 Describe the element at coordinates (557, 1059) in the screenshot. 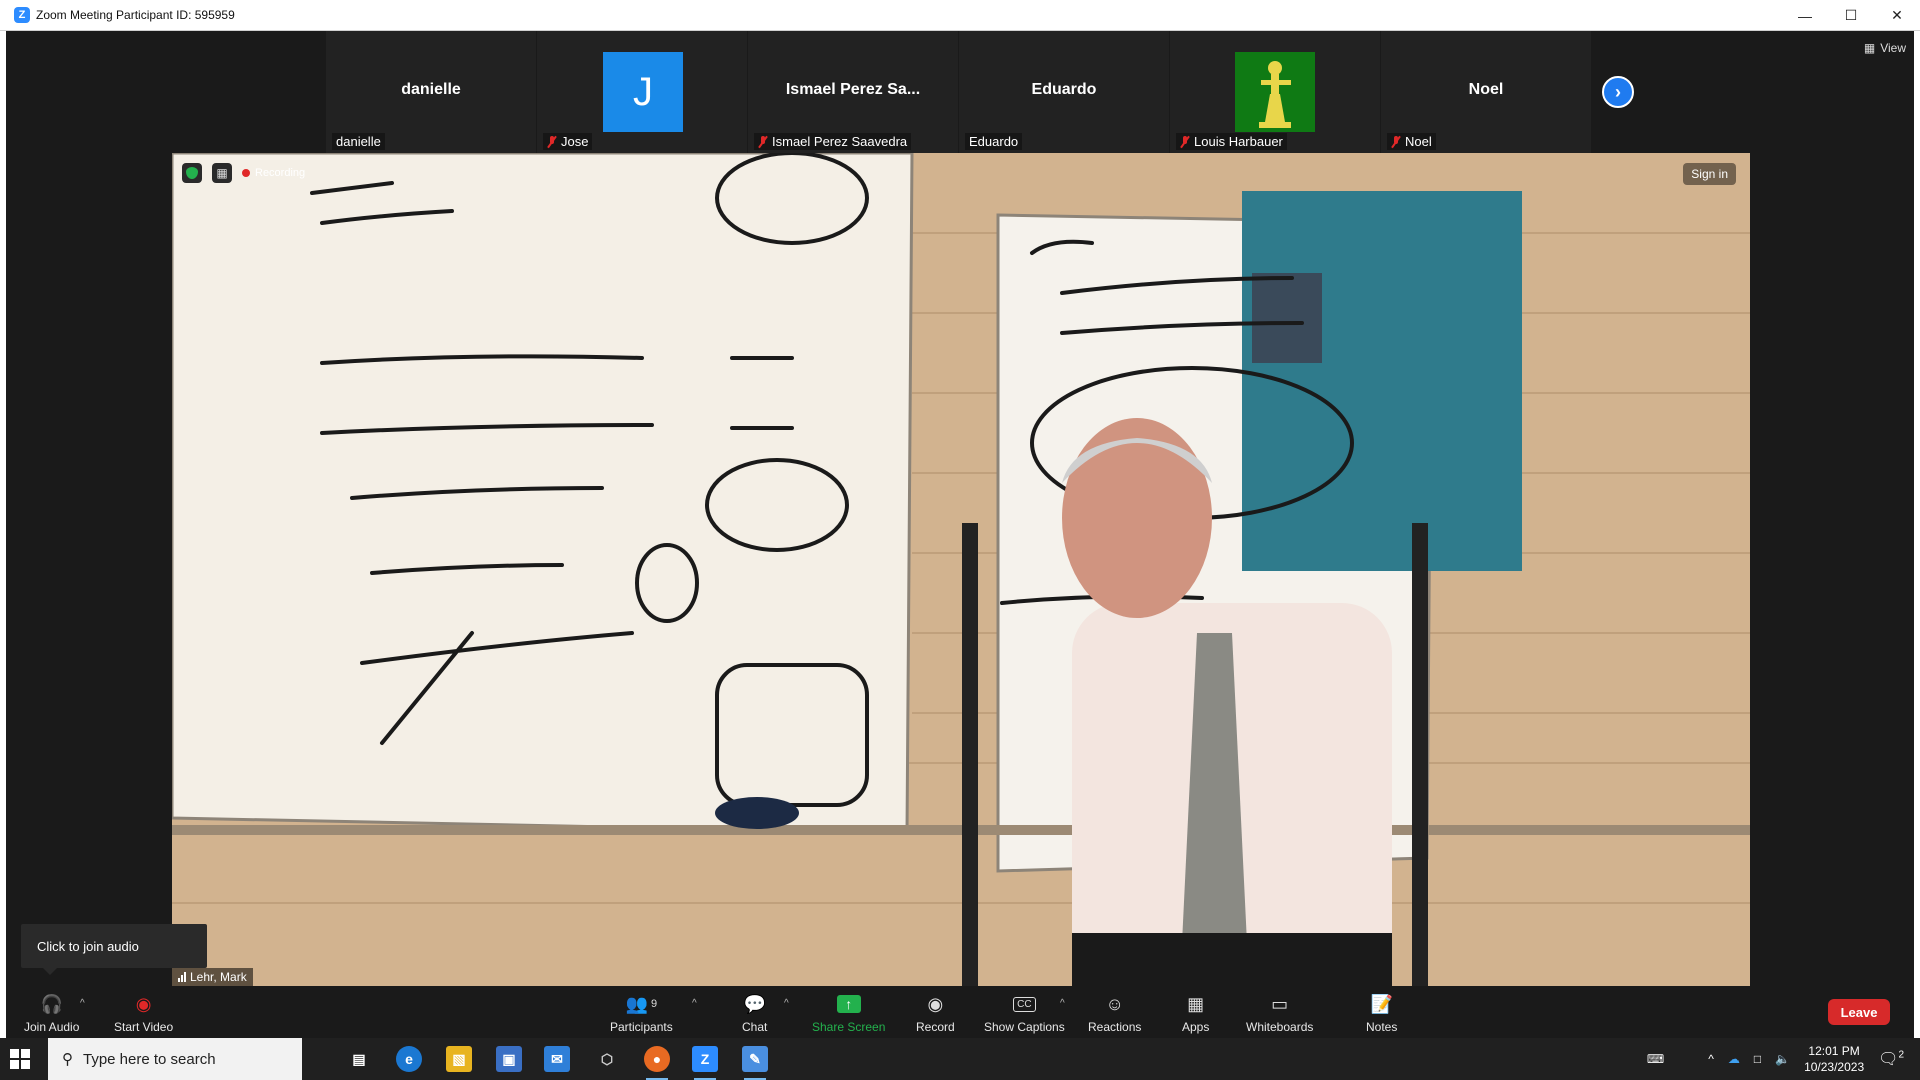

I see `mail-icon: ✉` at that location.